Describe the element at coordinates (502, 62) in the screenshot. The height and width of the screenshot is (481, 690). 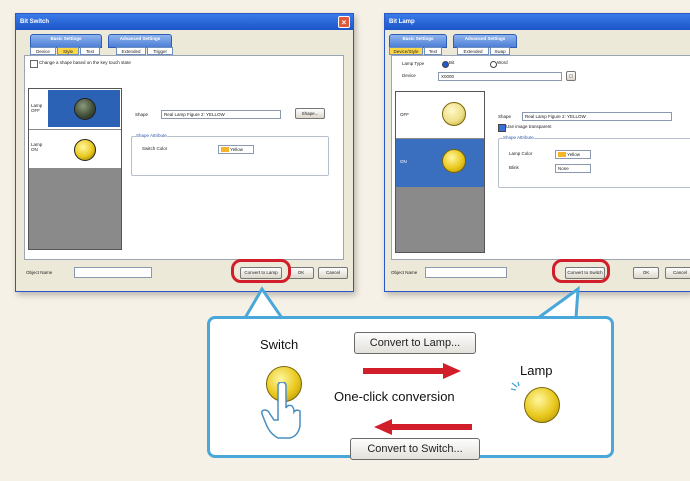
I see `radio-word-label: Word` at that location.